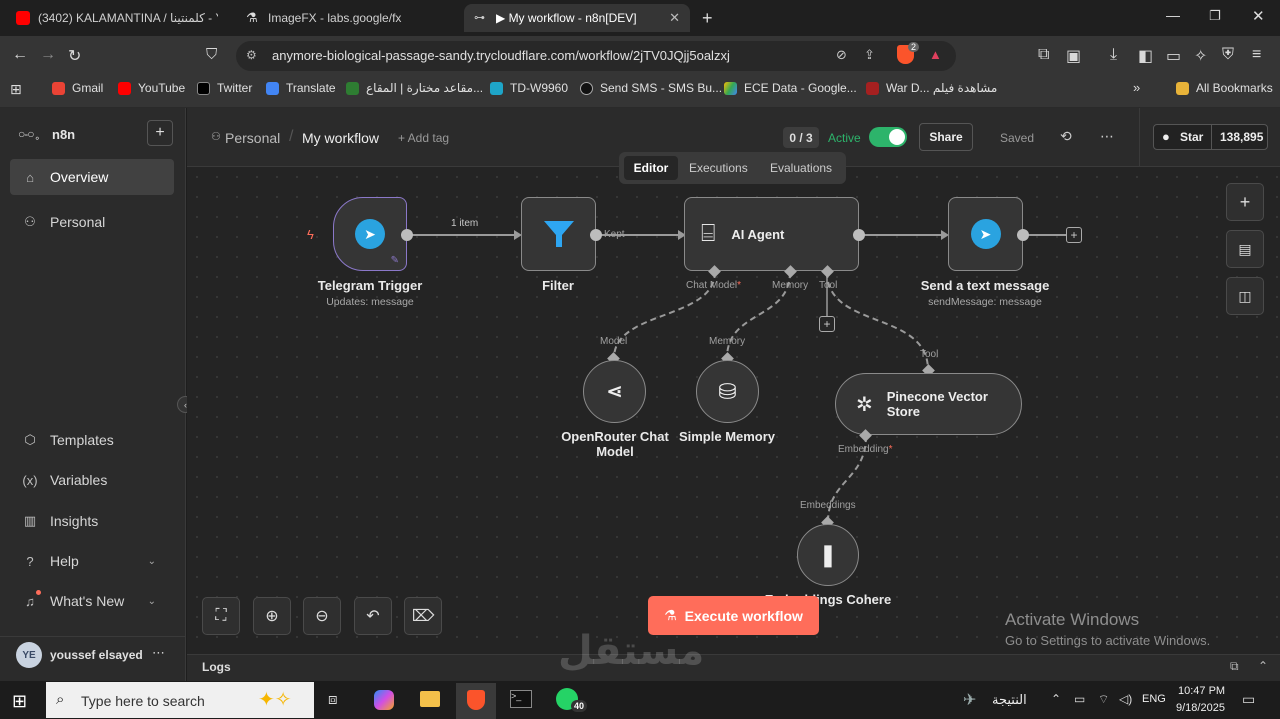 The width and height of the screenshot is (1280, 719). Describe the element at coordinates (465, 223) in the screenshot. I see `edge-item-count: 1 item` at that location.